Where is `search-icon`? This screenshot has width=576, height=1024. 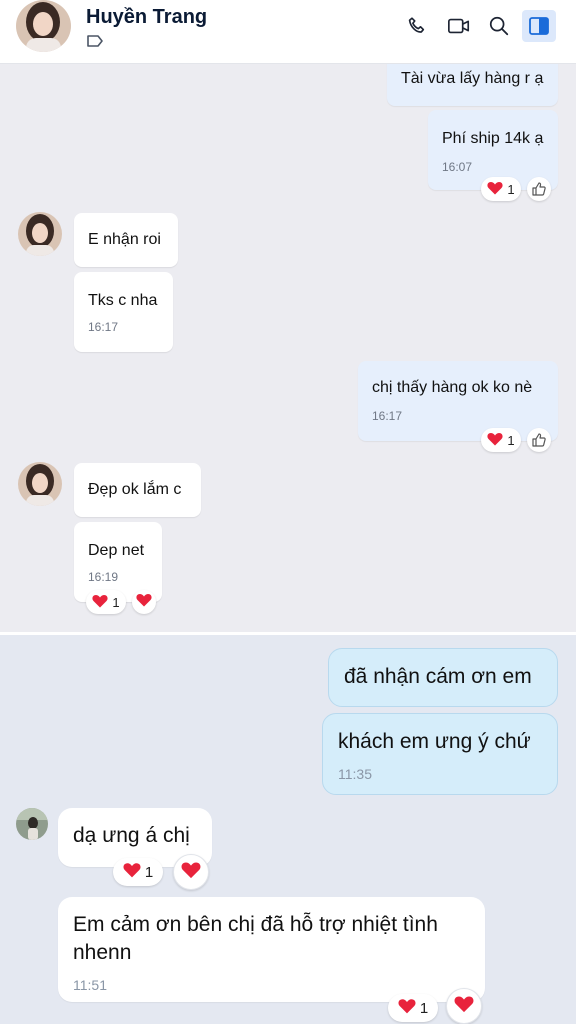 search-icon is located at coordinates (499, 26).